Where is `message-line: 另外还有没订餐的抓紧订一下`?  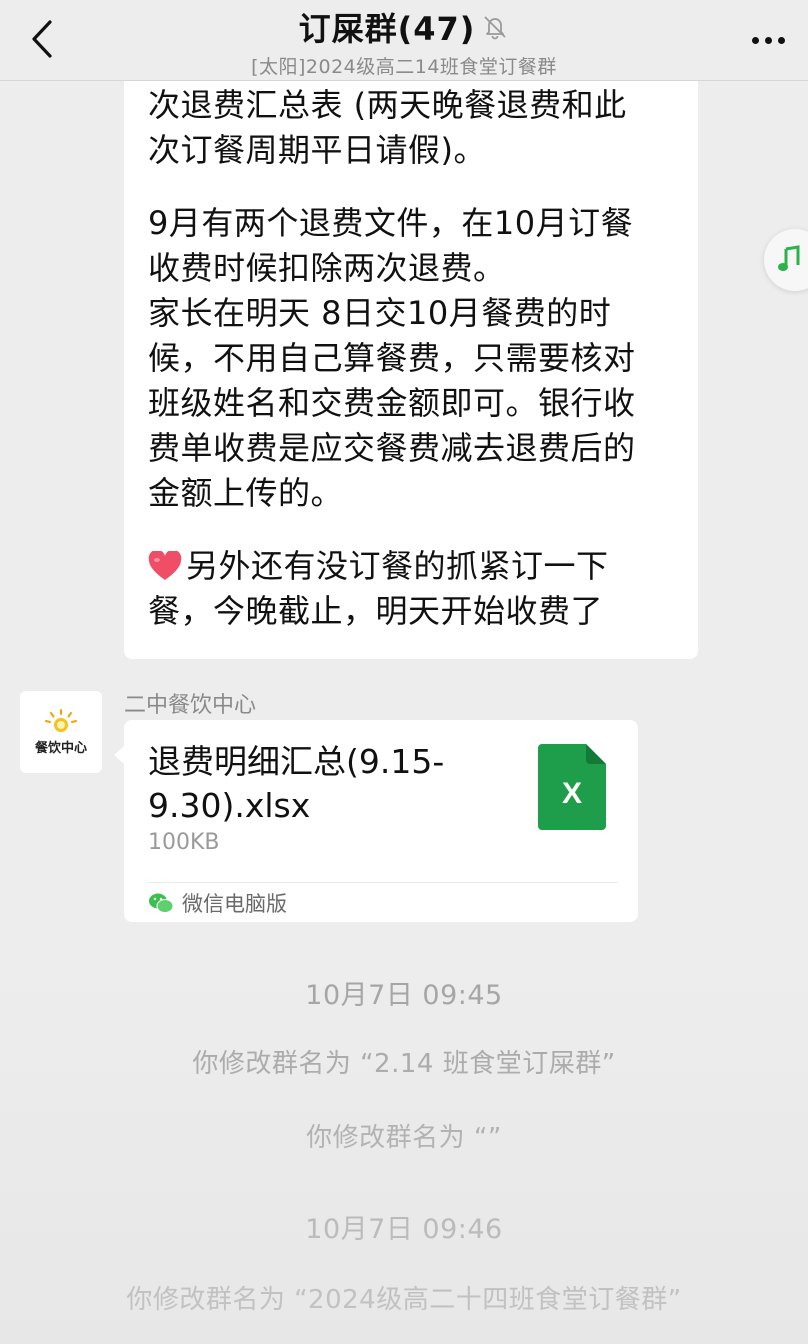
message-line: 另外还有没订餐的抓紧订一下 is located at coordinates (397, 566).